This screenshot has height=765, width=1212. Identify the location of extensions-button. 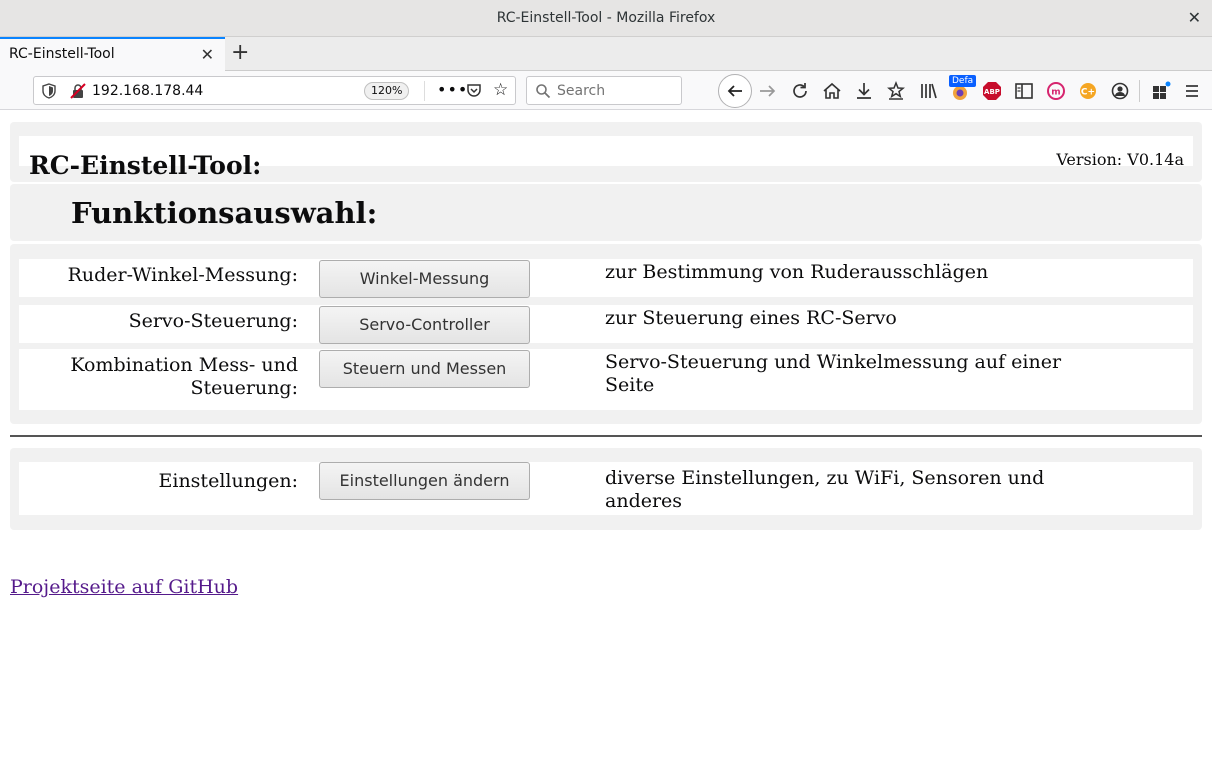
(1161, 91).